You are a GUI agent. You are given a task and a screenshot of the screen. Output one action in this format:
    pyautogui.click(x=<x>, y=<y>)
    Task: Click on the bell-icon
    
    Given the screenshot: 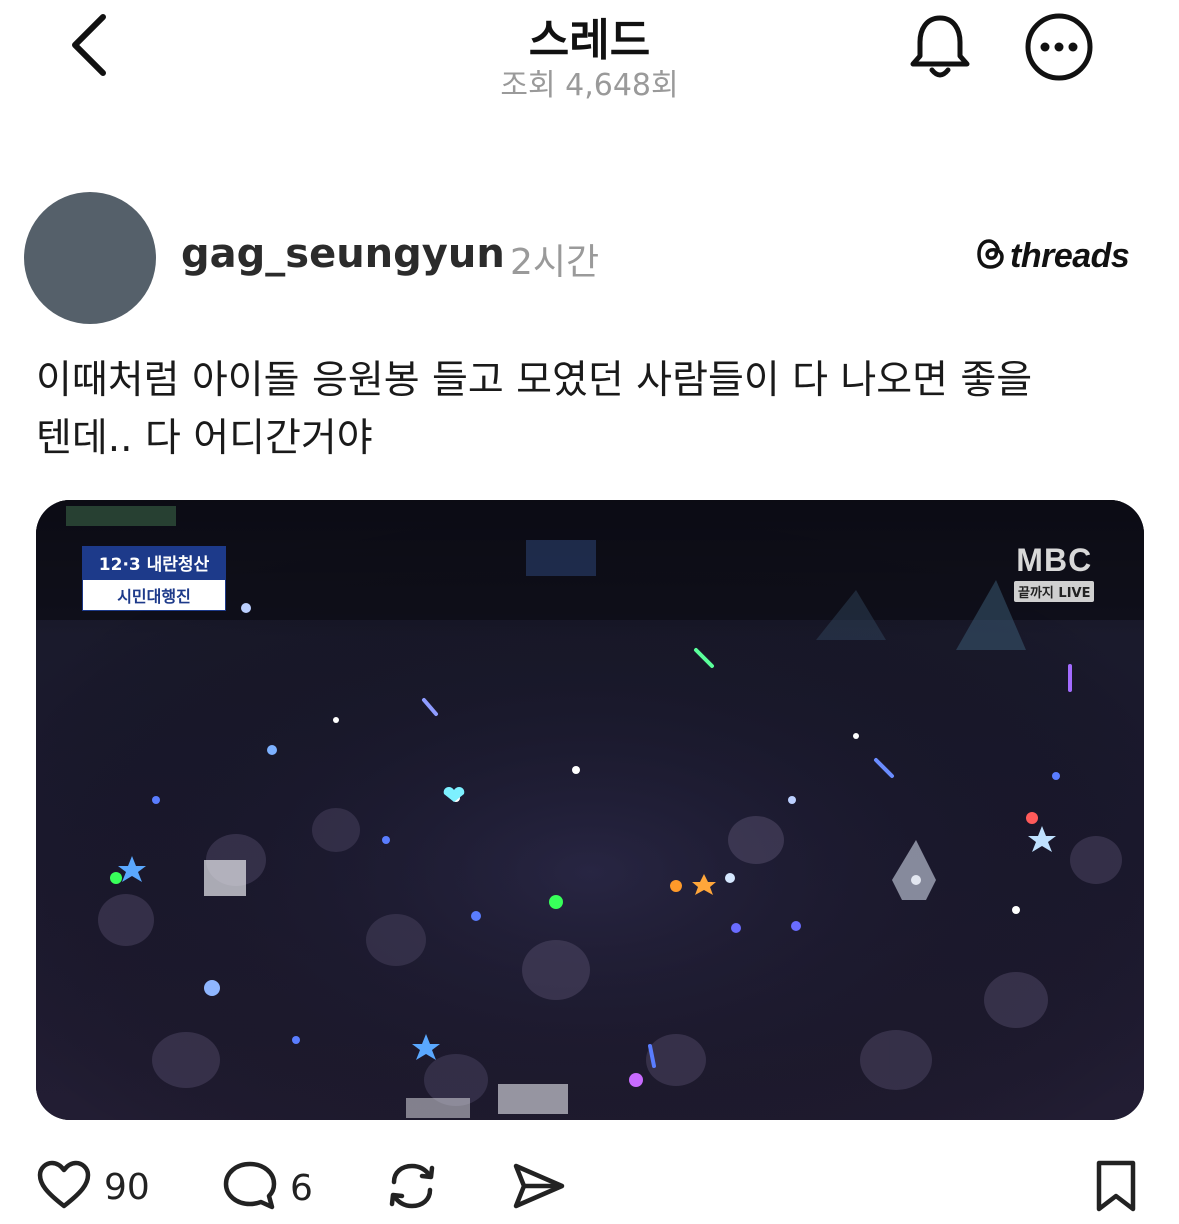 What is the action you would take?
    pyautogui.click(x=940, y=48)
    